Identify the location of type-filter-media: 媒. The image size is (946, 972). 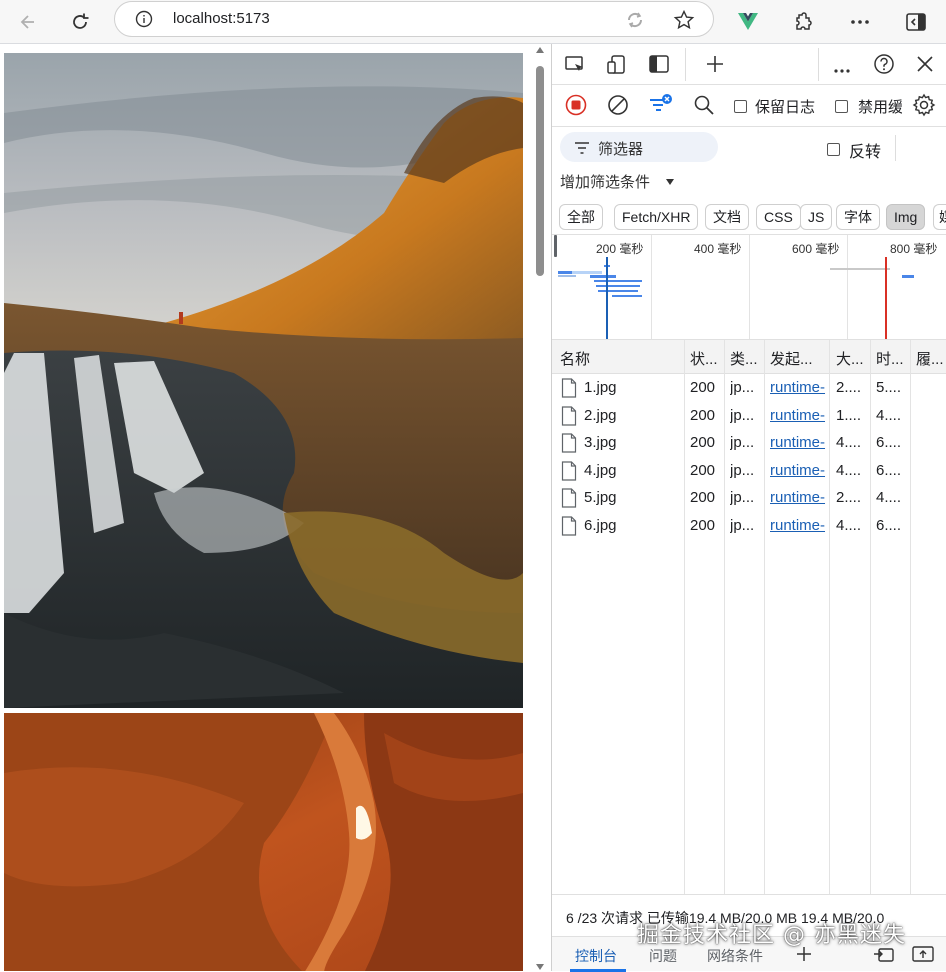
(939, 217).